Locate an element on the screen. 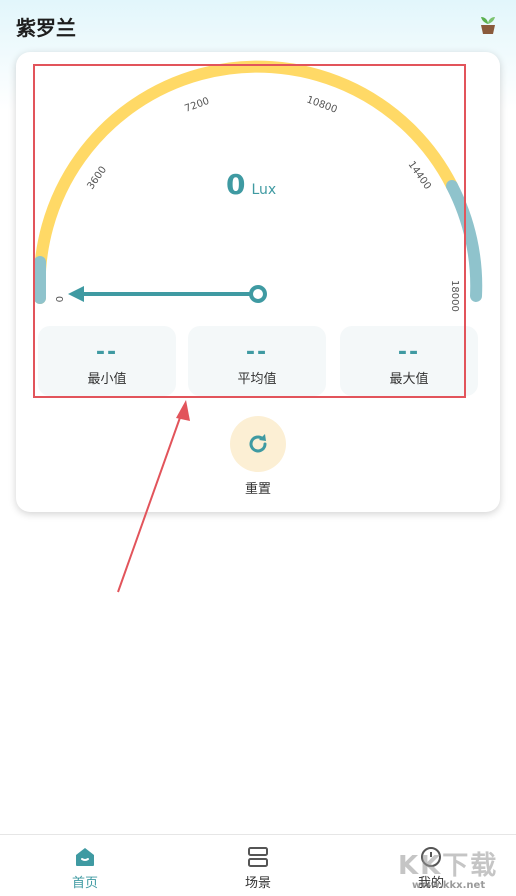  tab-home-label: 首页 is located at coordinates (84, 883).